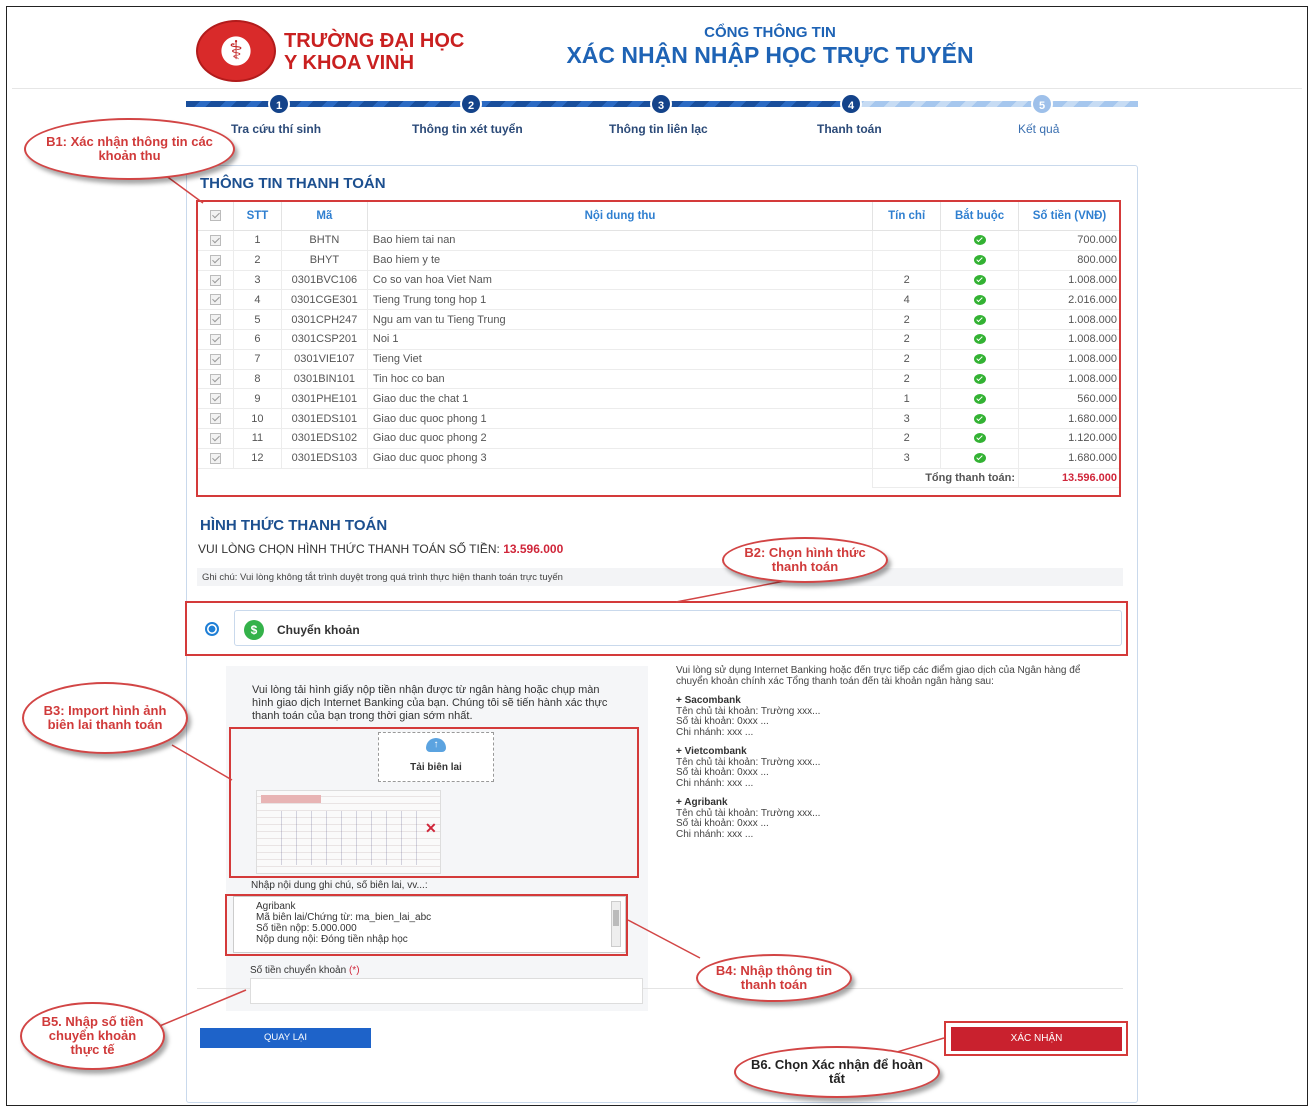  Describe the element at coordinates (1042, 104) in the screenshot. I see `step-5-dot: 5` at that location.